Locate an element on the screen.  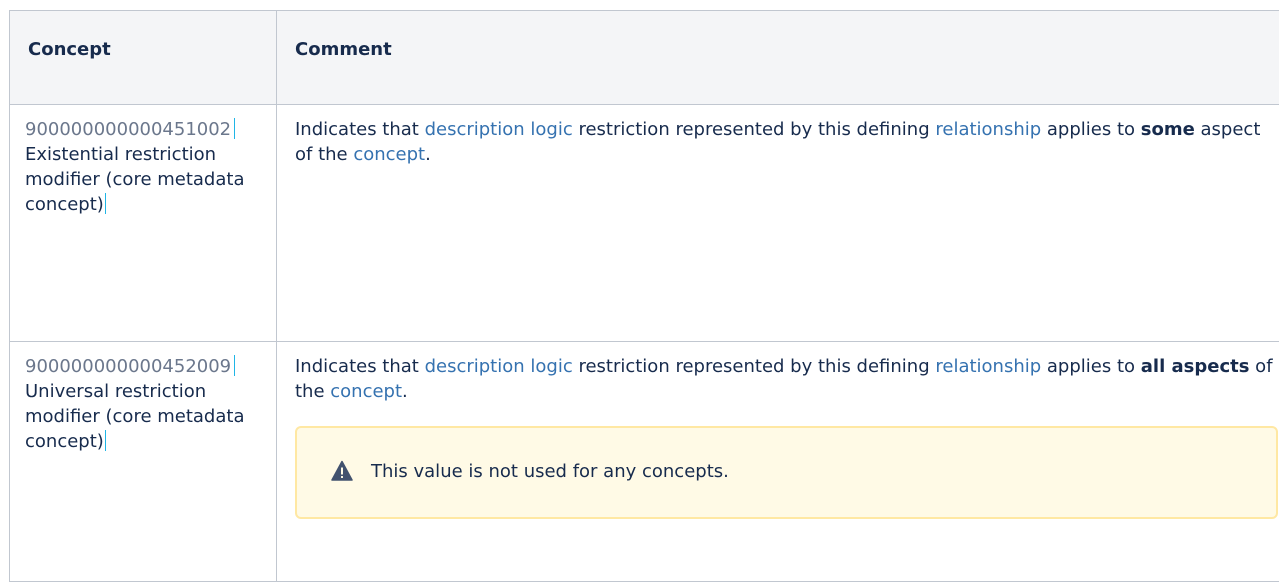
warning-panel: This value is not used for any concepts. is located at coordinates (786, 472).